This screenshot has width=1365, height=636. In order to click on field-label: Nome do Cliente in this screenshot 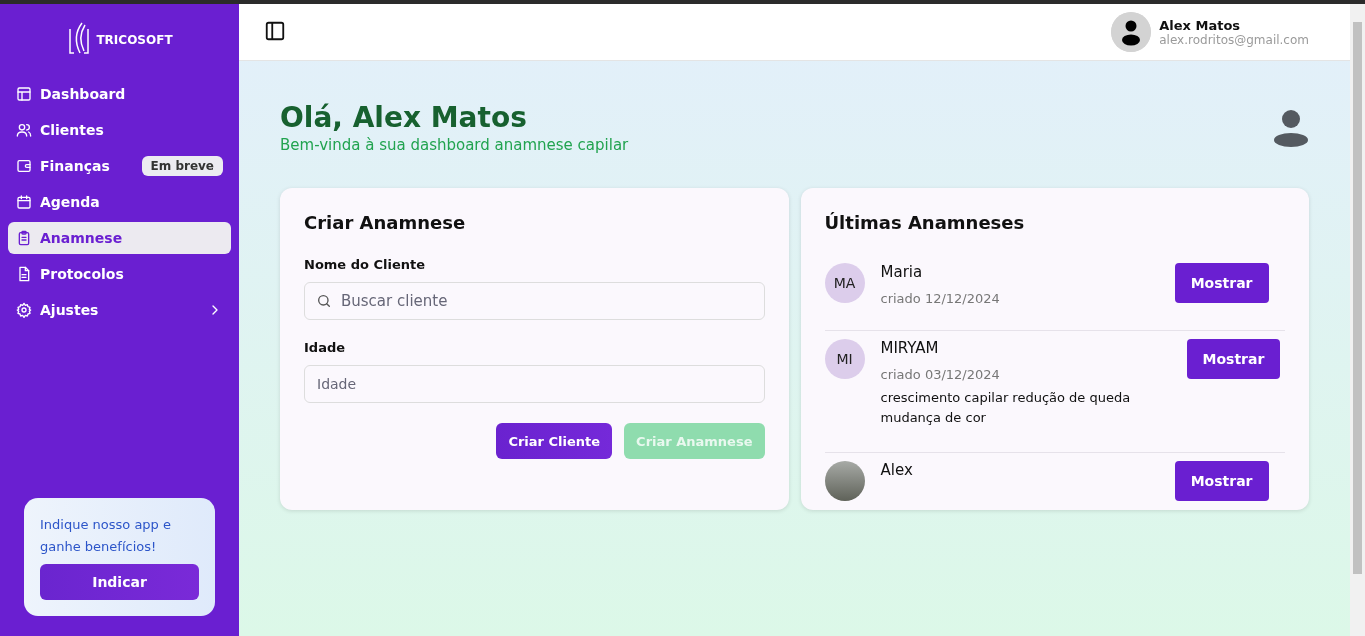, I will do `click(365, 264)`.